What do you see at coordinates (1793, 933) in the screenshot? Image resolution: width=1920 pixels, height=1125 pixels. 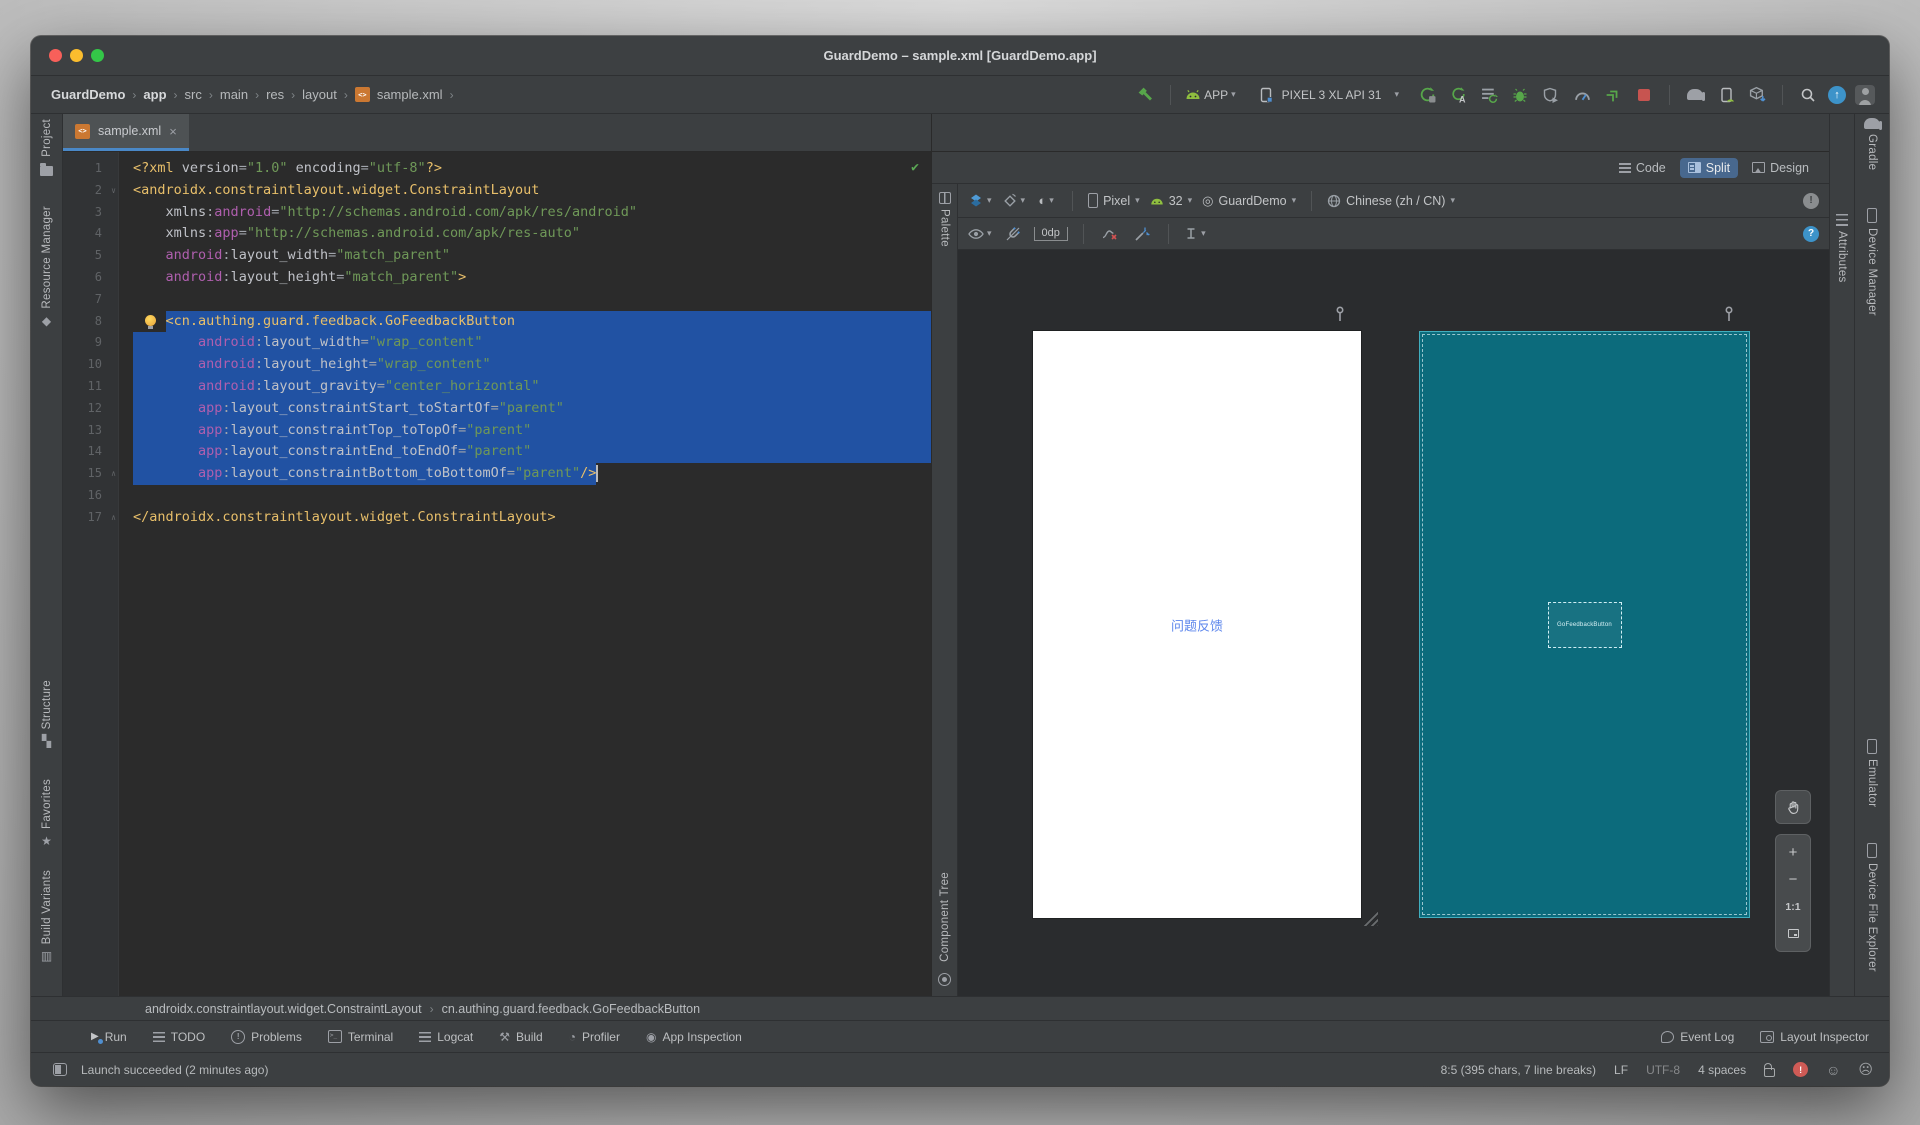 I see `zoom-to-fit-button` at bounding box center [1793, 933].